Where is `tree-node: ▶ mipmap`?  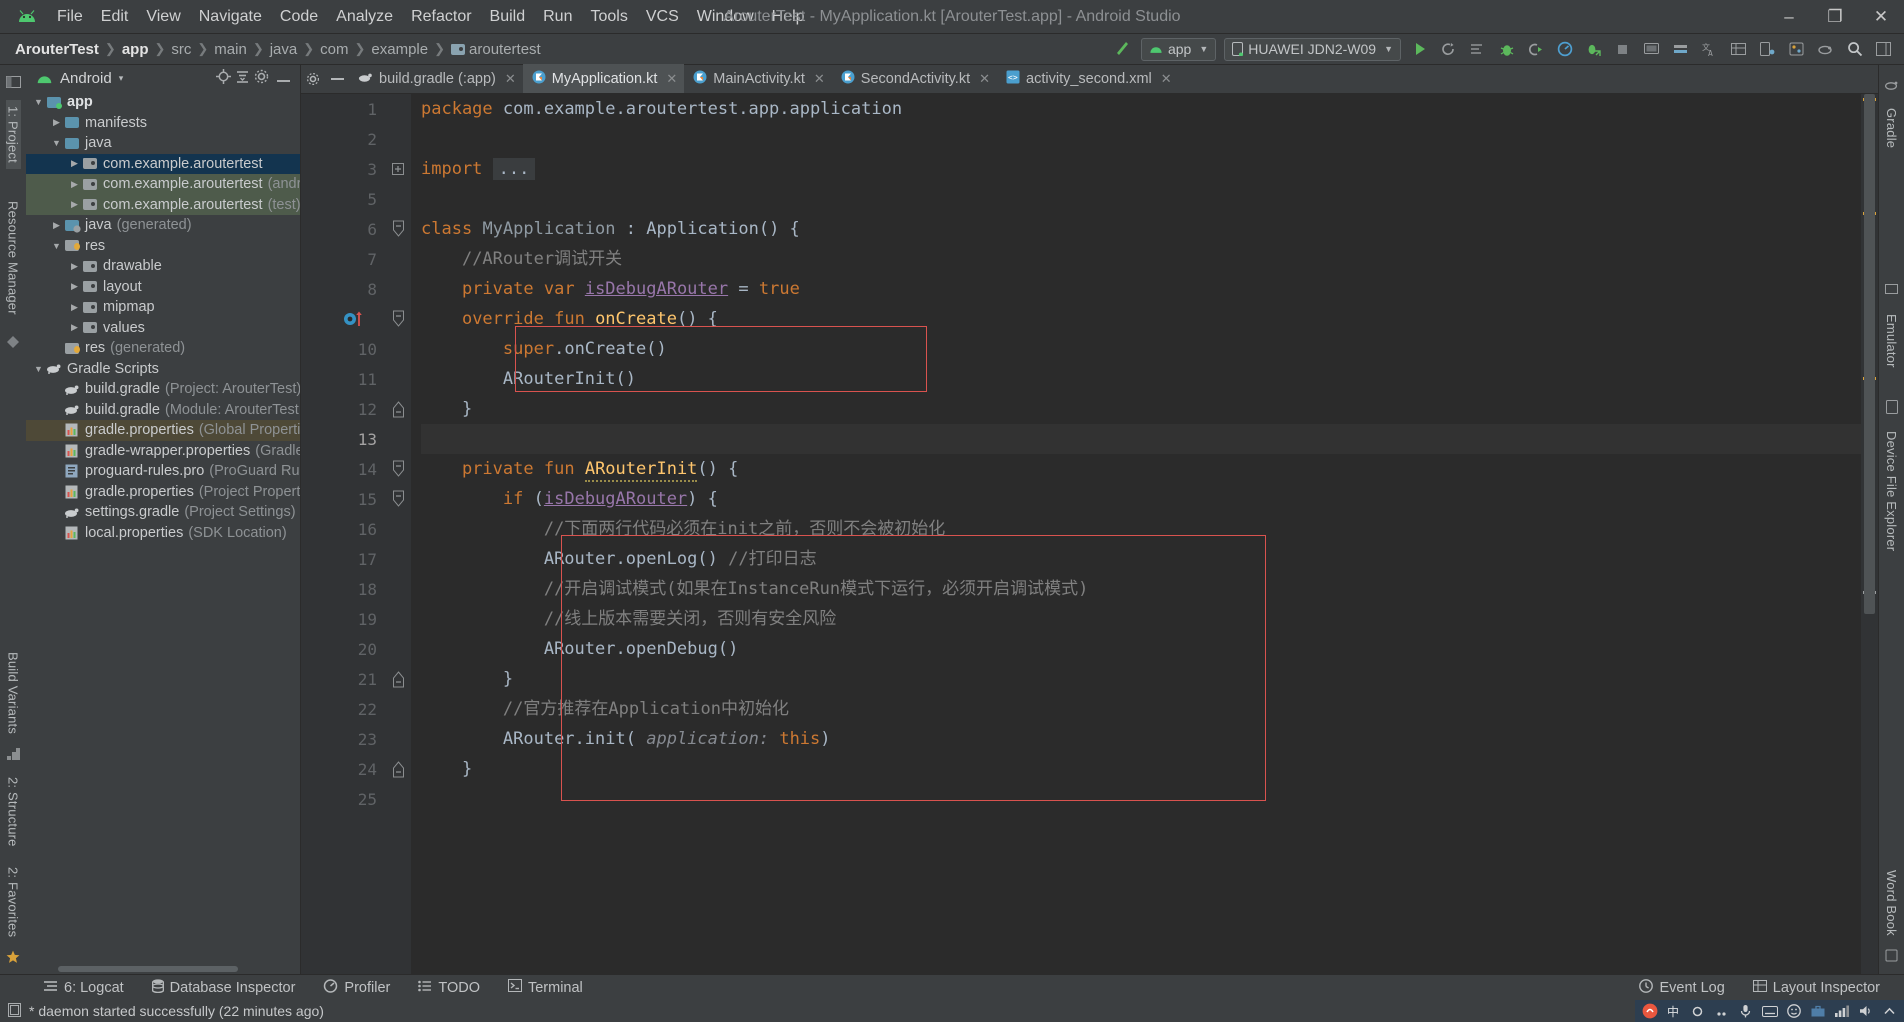
tree-node: ▶ mipmap is located at coordinates (163, 307).